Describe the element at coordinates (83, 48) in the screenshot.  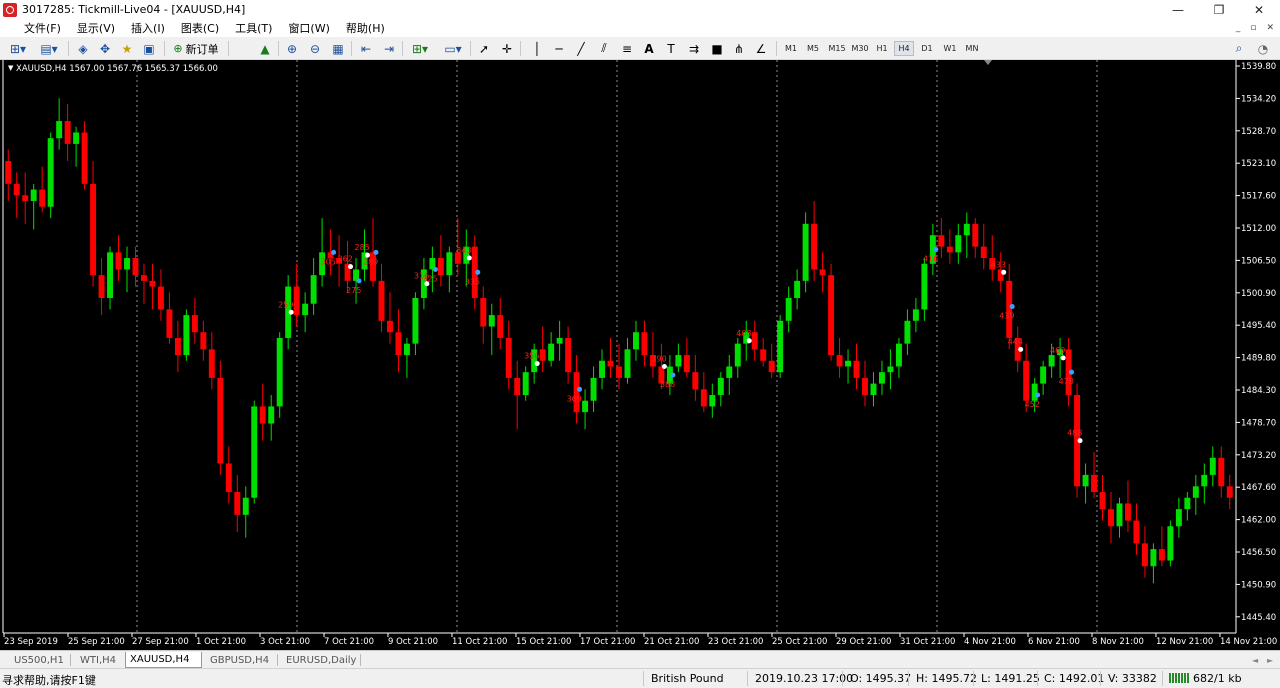
I see `market-watch-icon: ◈` at that location.